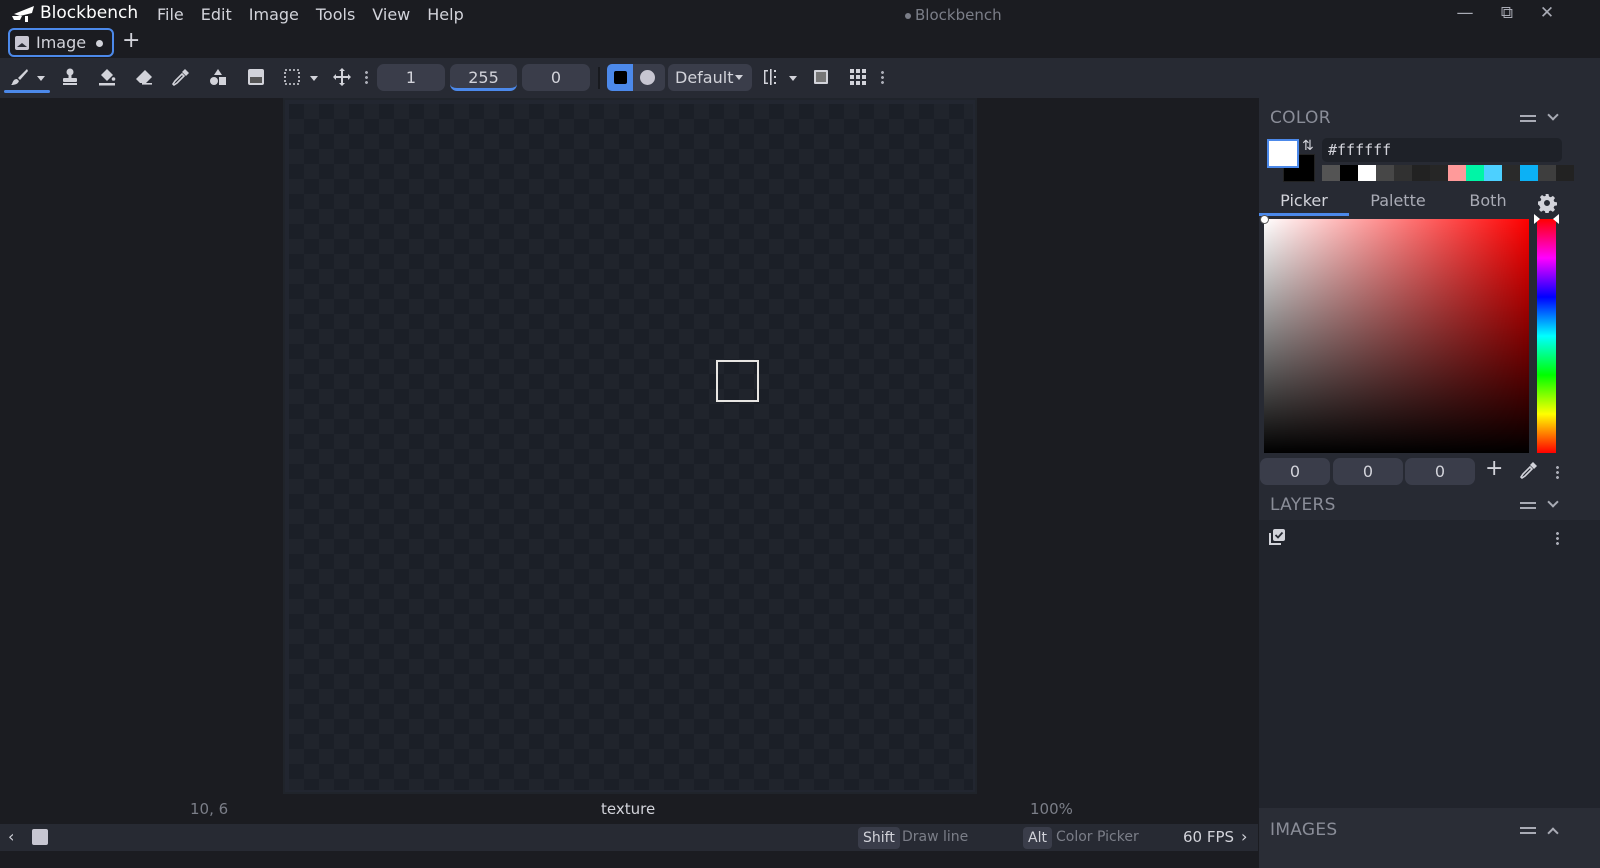 The image size is (1600, 868). Describe the element at coordinates (1295, 471) in the screenshot. I see `red-input: 0` at that location.